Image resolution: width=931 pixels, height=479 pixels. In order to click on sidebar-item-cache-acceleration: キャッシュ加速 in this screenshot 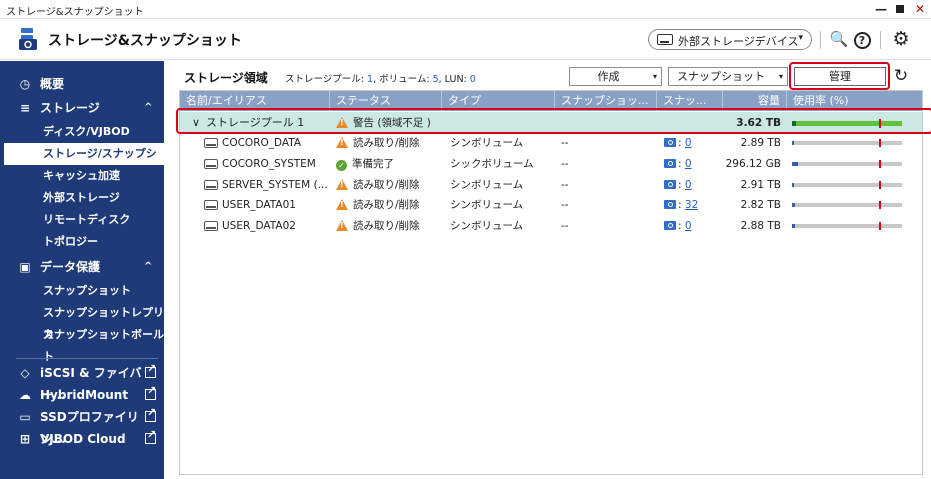, I will do `click(82, 176)`.